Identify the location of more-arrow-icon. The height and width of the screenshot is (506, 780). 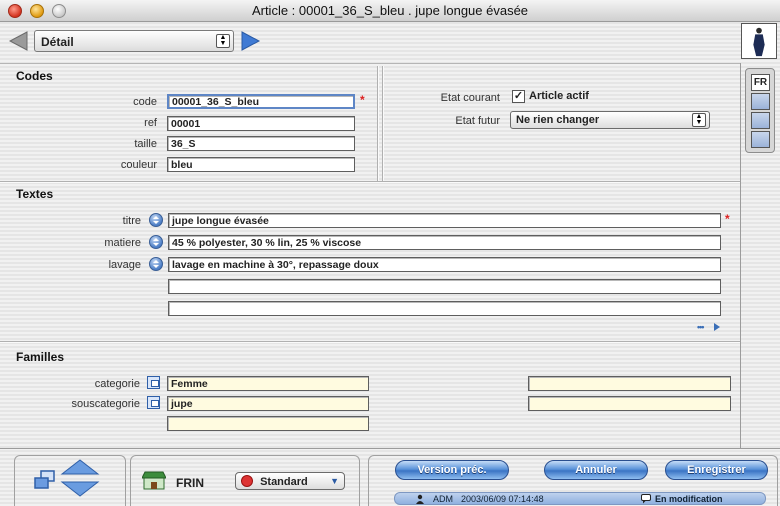
(717, 327).